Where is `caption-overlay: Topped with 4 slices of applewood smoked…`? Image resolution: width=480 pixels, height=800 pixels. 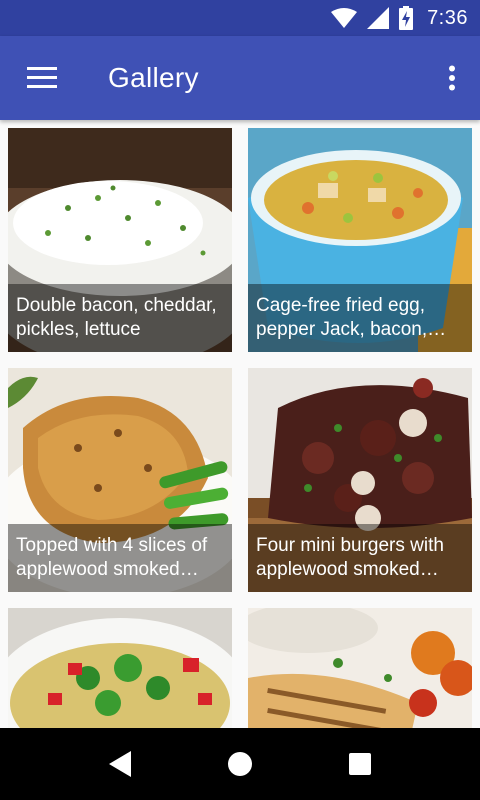
caption-overlay: Topped with 4 slices of applewood smoked… is located at coordinates (120, 558).